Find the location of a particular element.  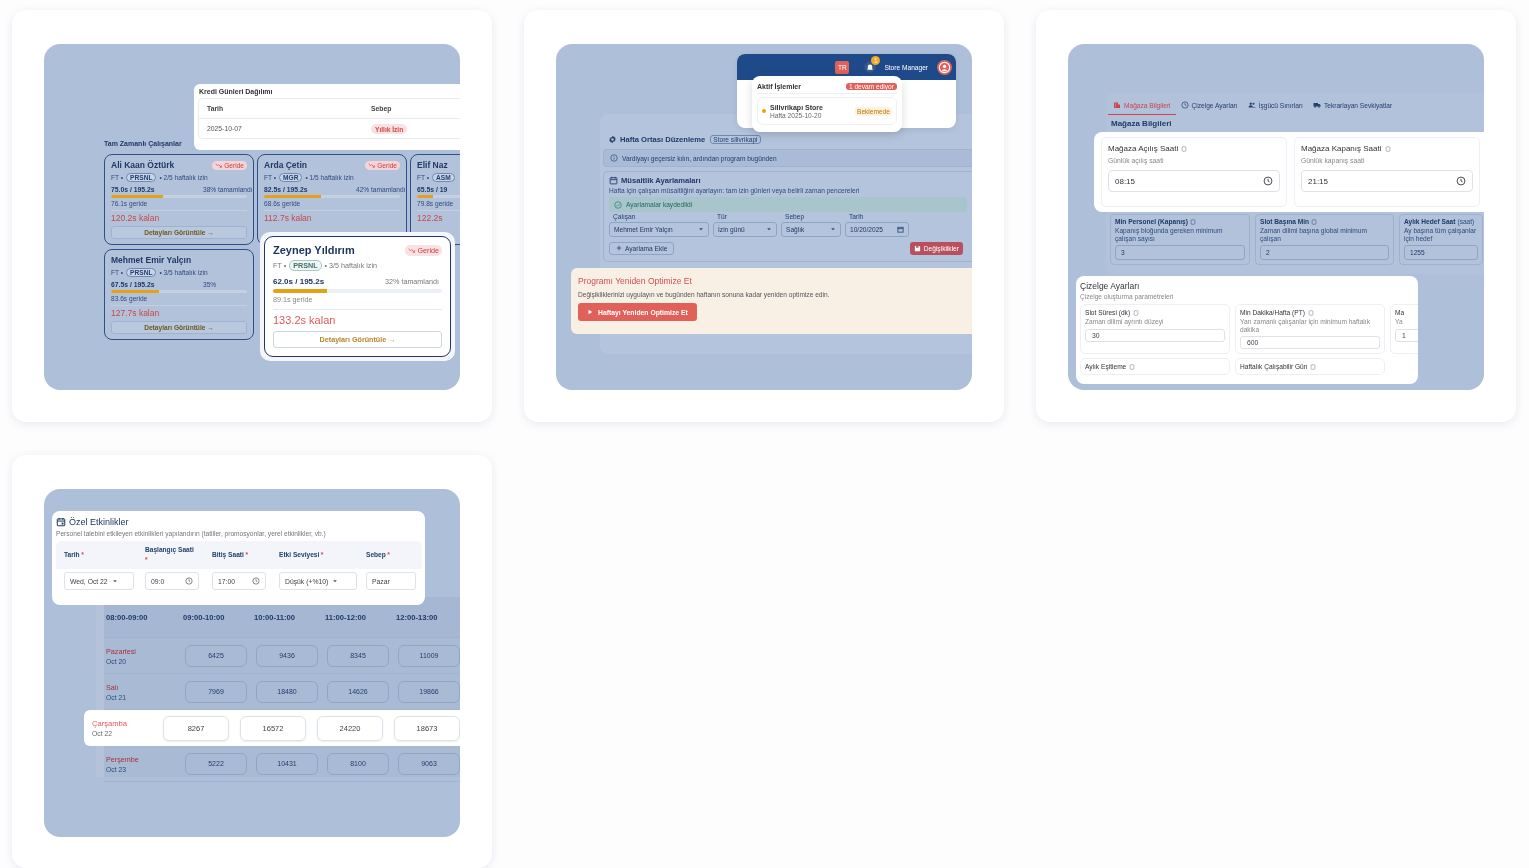

remaining-hours: 122.2s is located at coordinates (430, 218).